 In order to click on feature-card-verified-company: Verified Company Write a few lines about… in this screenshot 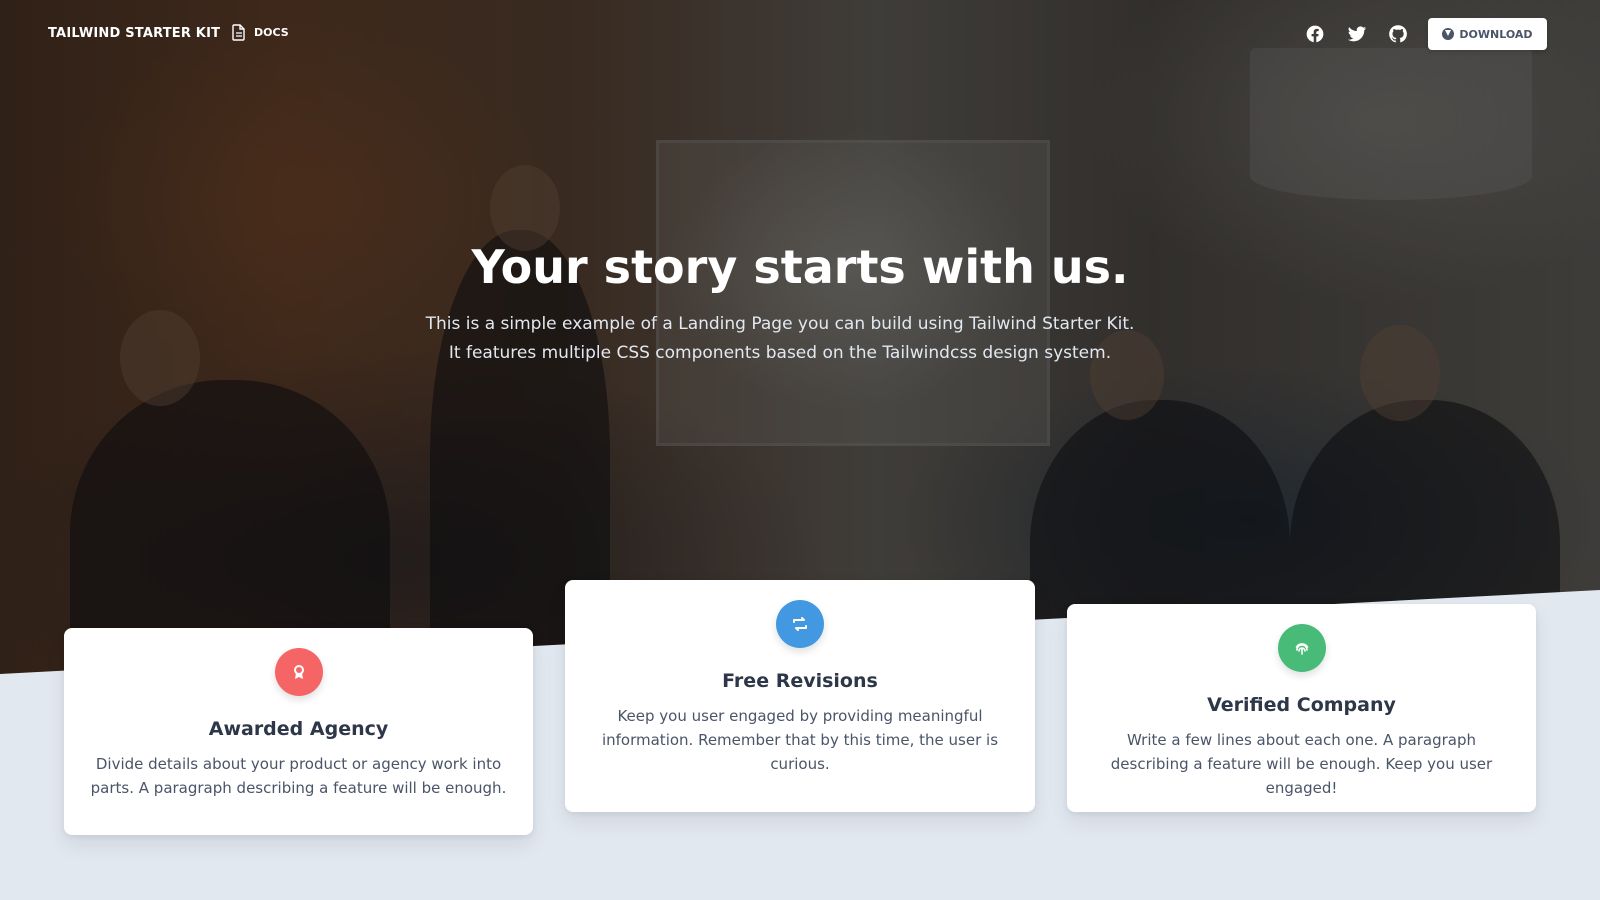, I will do `click(1301, 708)`.